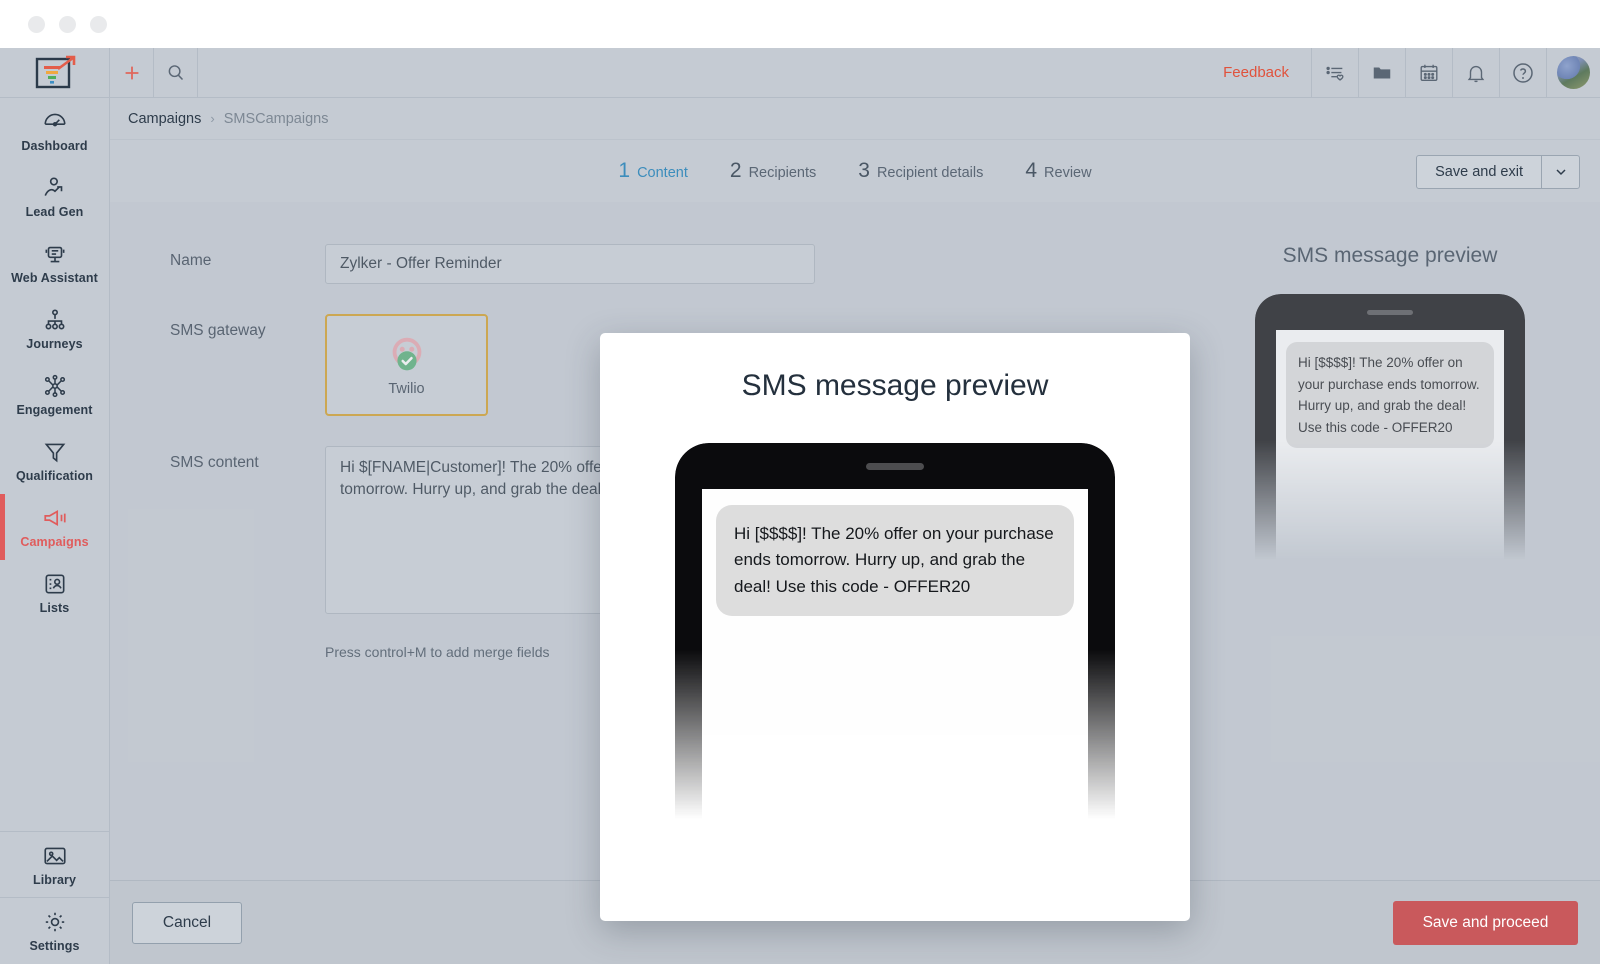 This screenshot has height=964, width=1600. What do you see at coordinates (36, 24) in the screenshot?
I see `close-button` at bounding box center [36, 24].